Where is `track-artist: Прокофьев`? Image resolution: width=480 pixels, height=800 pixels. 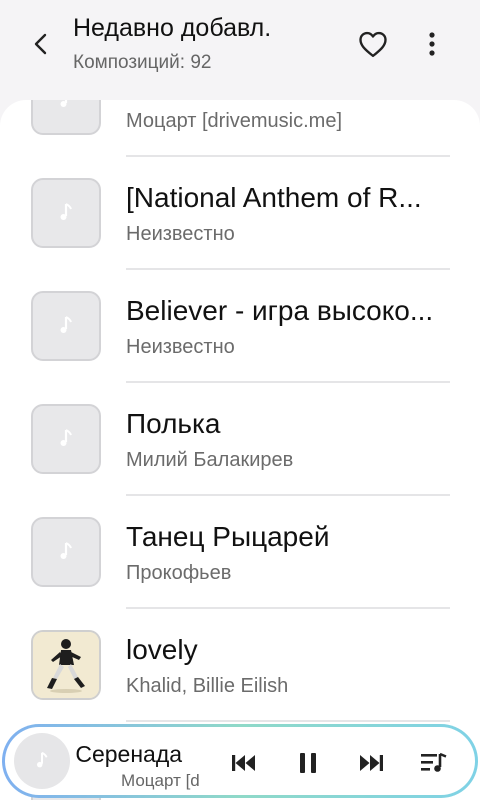
track-artist: Прокофьев is located at coordinates (179, 573).